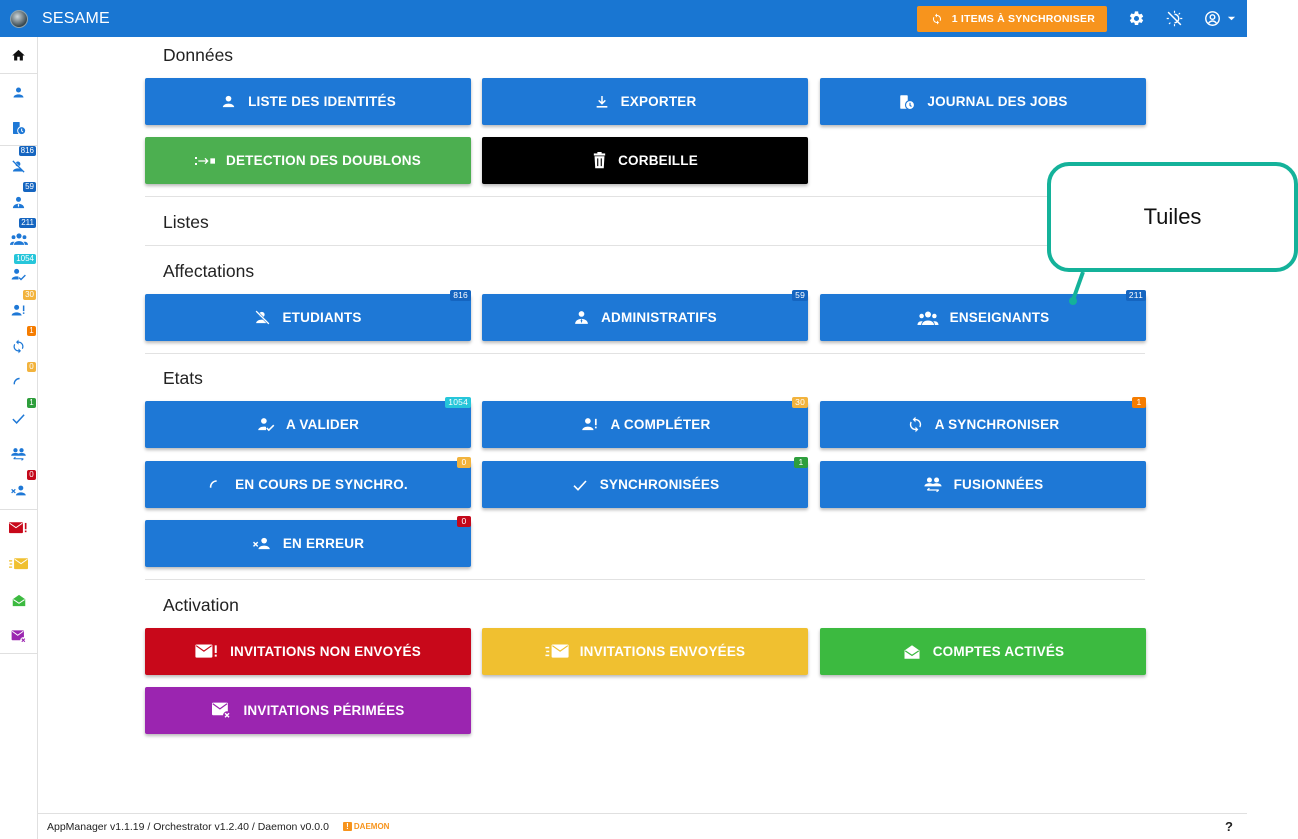 The image size is (1298, 839). Describe the element at coordinates (1023, 18) in the screenshot. I see `sync-button-label: 1 ITEMS À SYNCHRONISER` at that location.